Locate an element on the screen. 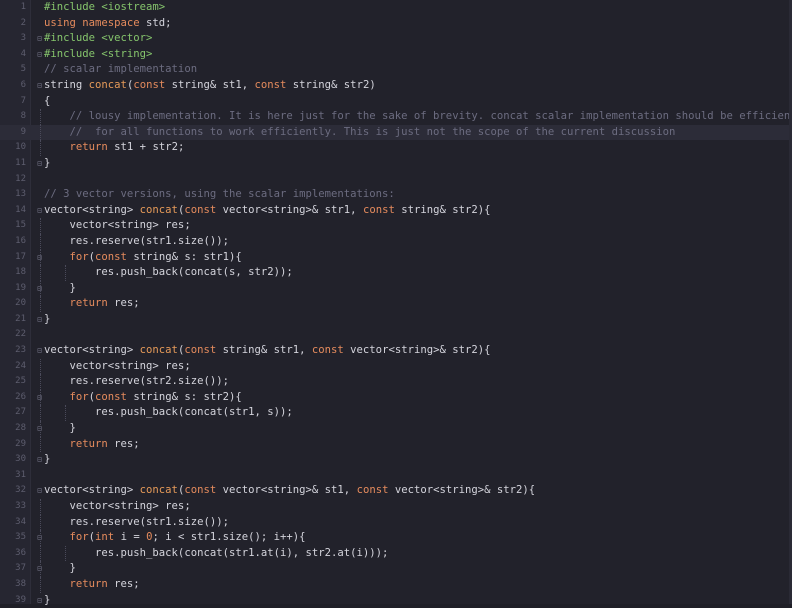 The height and width of the screenshot is (608, 792). line-number: 19 is located at coordinates (20, 287).